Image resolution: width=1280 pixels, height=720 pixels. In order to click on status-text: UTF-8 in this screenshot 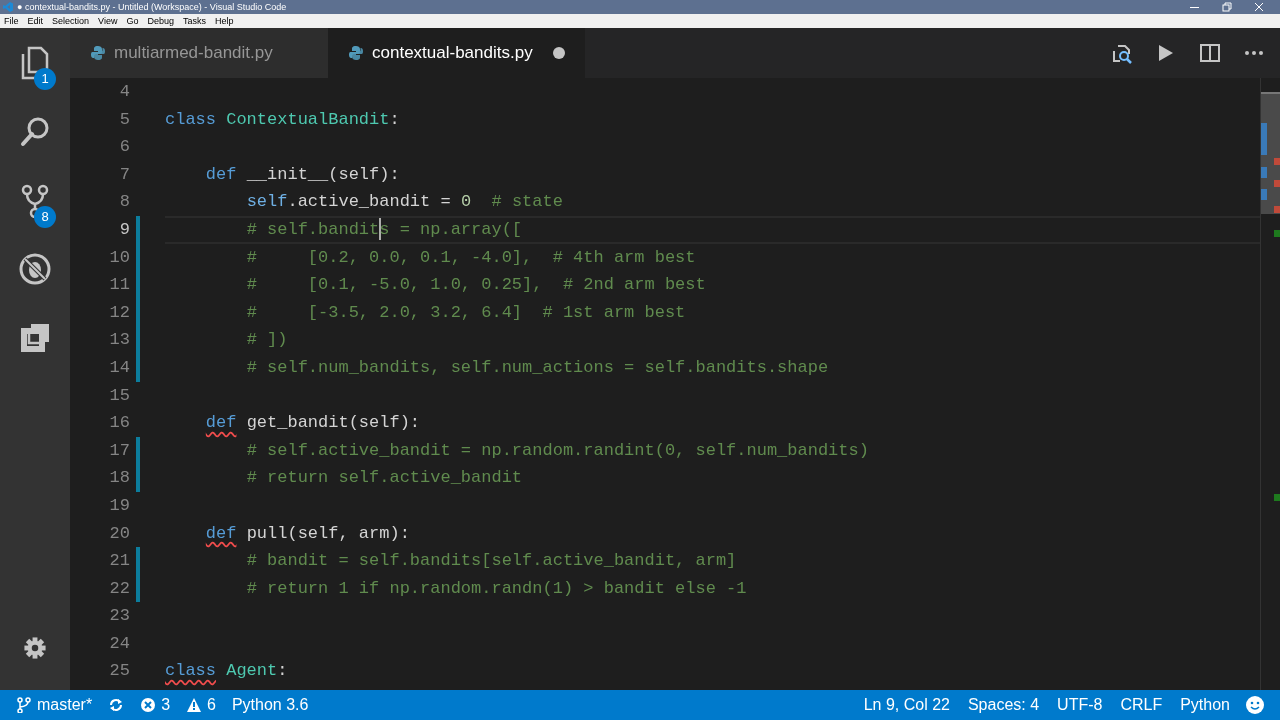, I will do `click(1080, 705)`.